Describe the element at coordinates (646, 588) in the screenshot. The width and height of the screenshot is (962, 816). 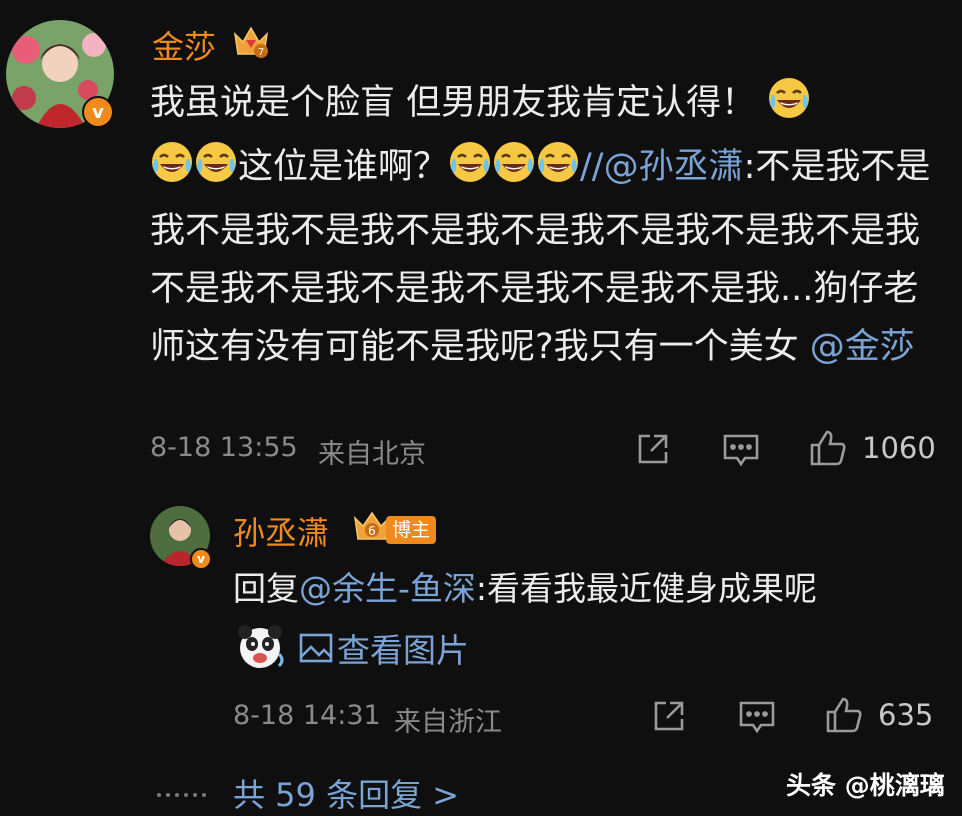
I see `reply-text: :看看我最近健身成果呢` at that location.